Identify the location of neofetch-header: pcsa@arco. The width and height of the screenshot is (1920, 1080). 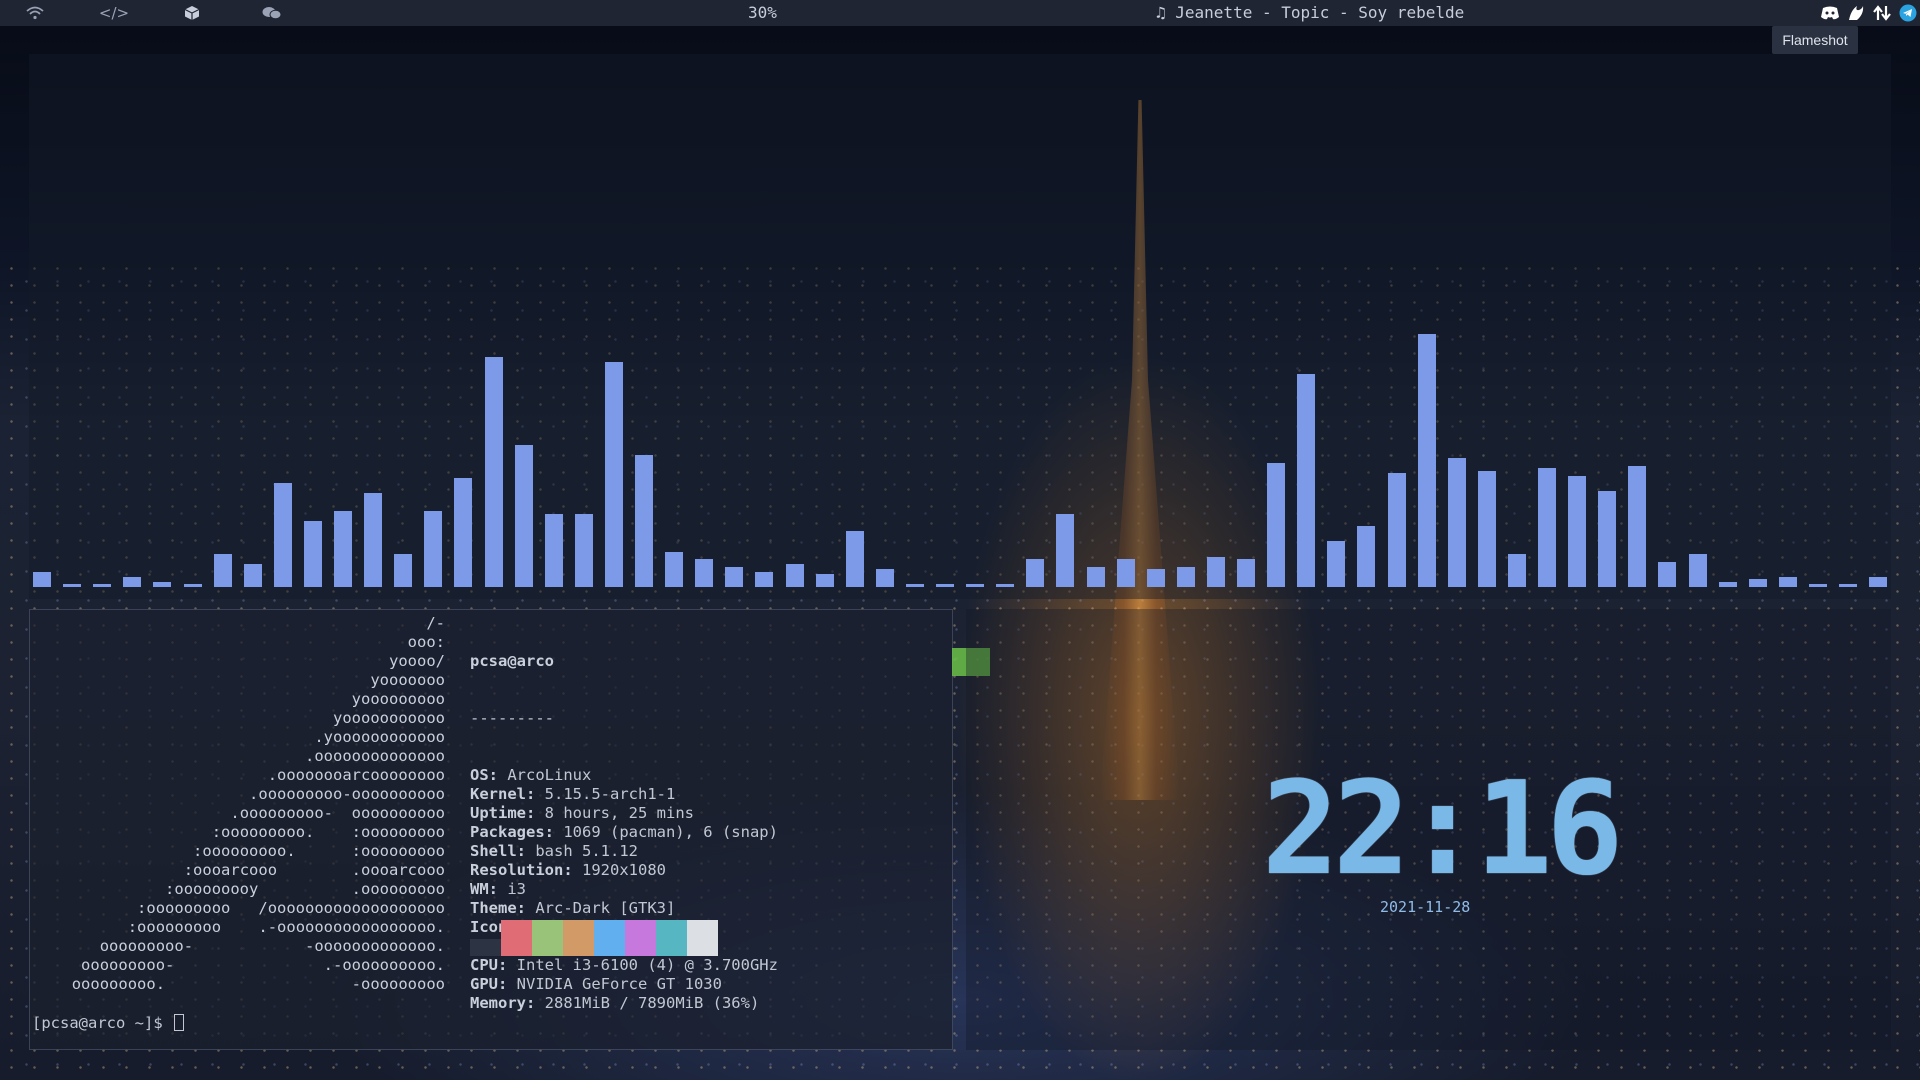
(512, 661).